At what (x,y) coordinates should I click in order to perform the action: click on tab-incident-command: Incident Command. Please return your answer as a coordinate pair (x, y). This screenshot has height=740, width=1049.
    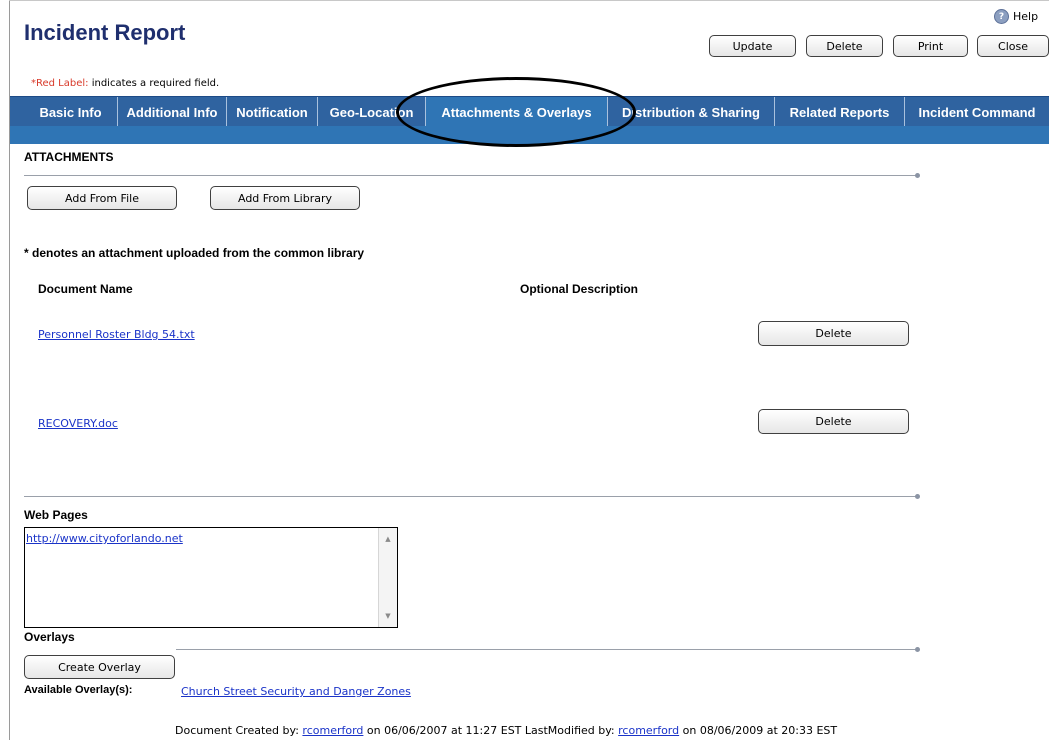
    Looking at the image, I should click on (977, 112).